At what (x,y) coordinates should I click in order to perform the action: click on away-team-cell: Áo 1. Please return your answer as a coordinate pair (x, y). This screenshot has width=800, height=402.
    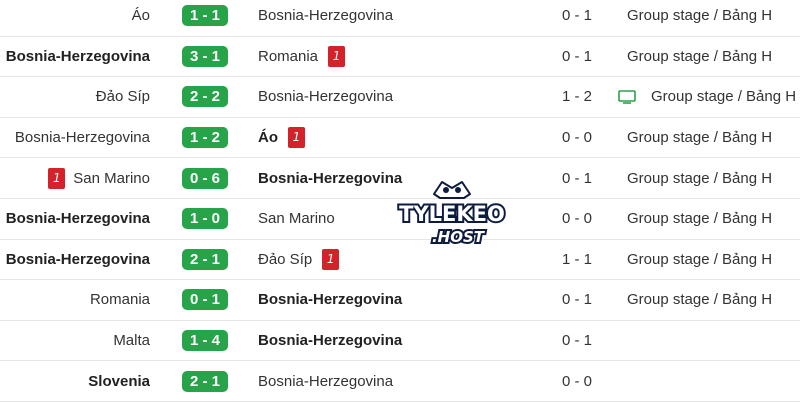
    Looking at the image, I should click on (281, 138).